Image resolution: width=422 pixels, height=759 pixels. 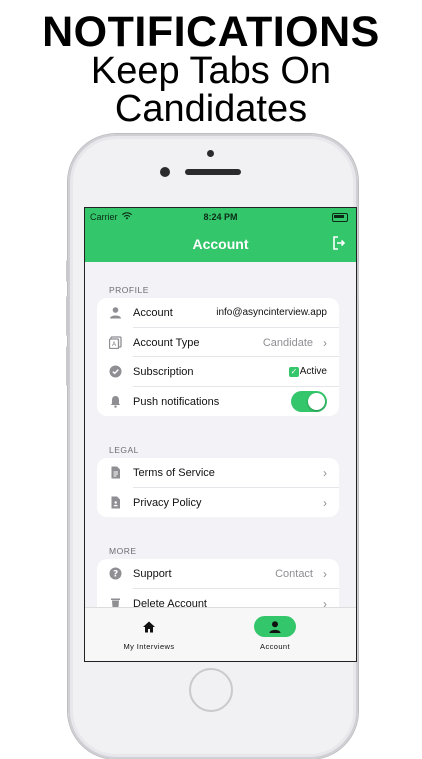 I want to click on account-type-value: Candidate, so click(x=287, y=342).